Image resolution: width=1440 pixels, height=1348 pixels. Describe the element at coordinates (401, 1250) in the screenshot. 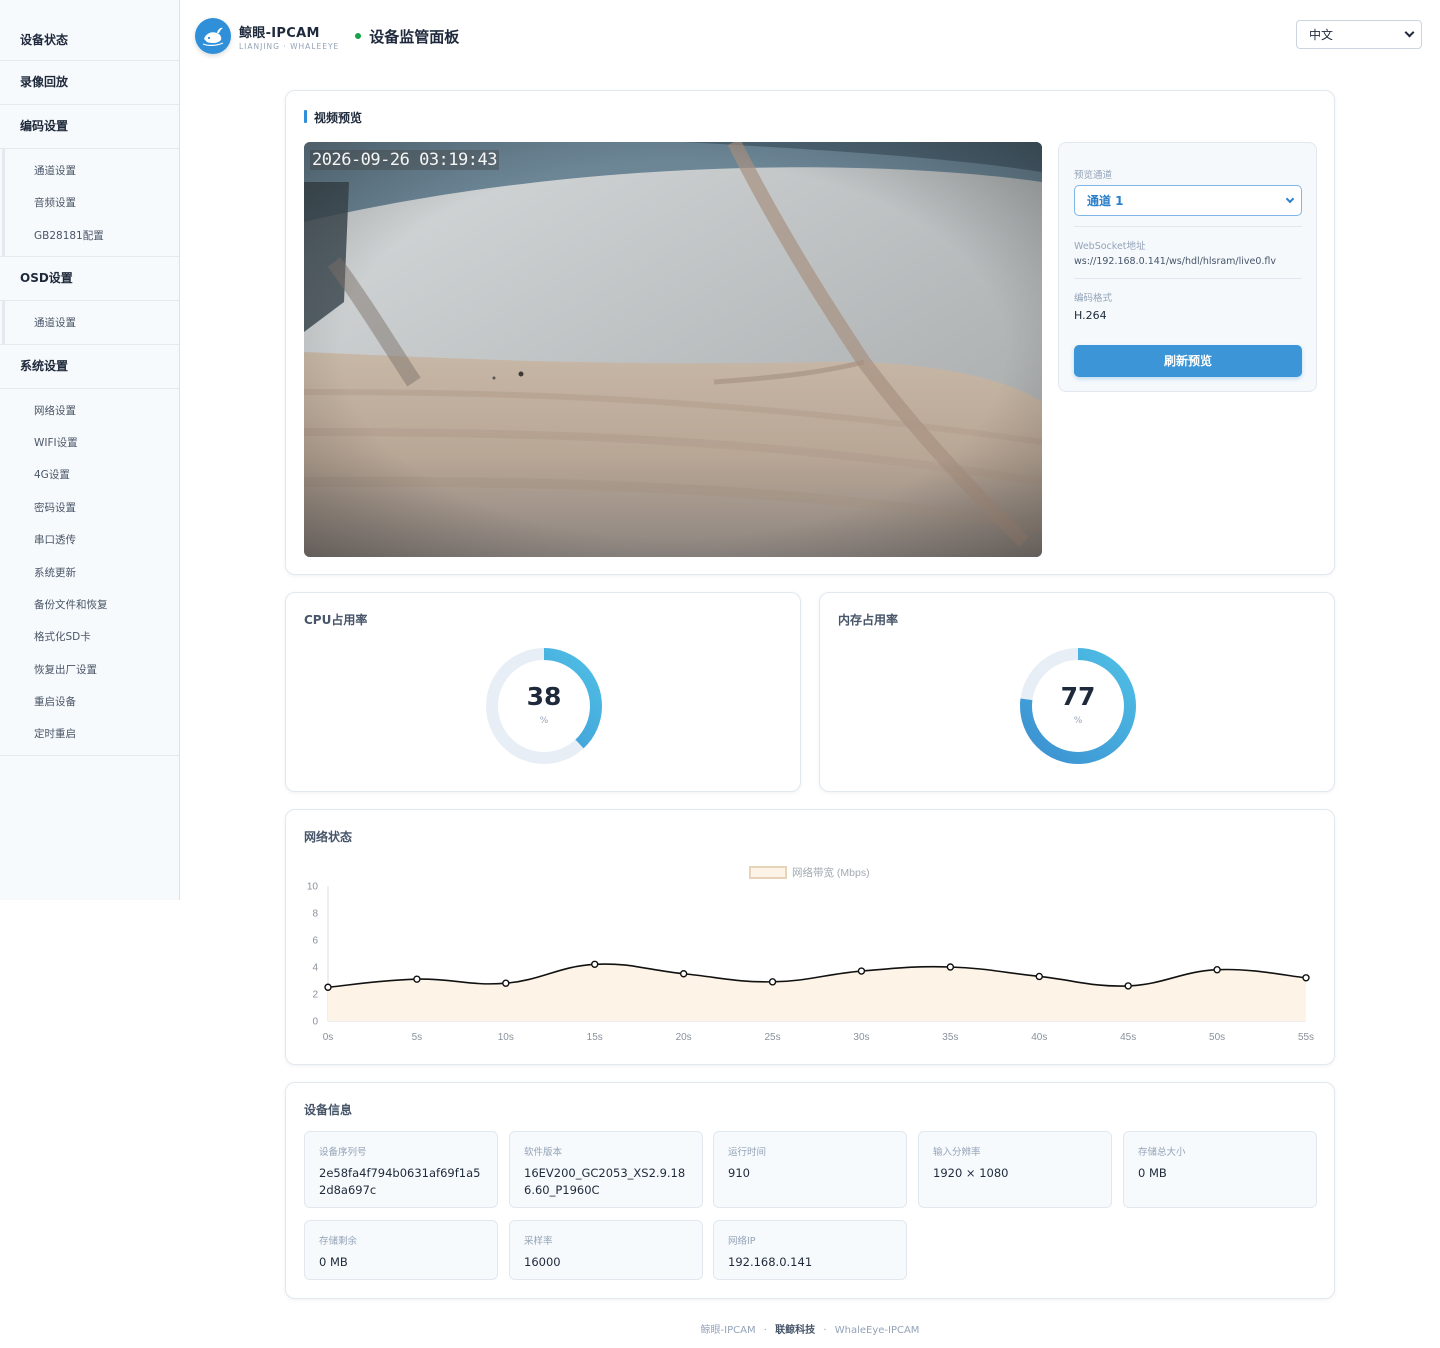

I see `info-storage-free: 存储剩余 0 MB` at that location.